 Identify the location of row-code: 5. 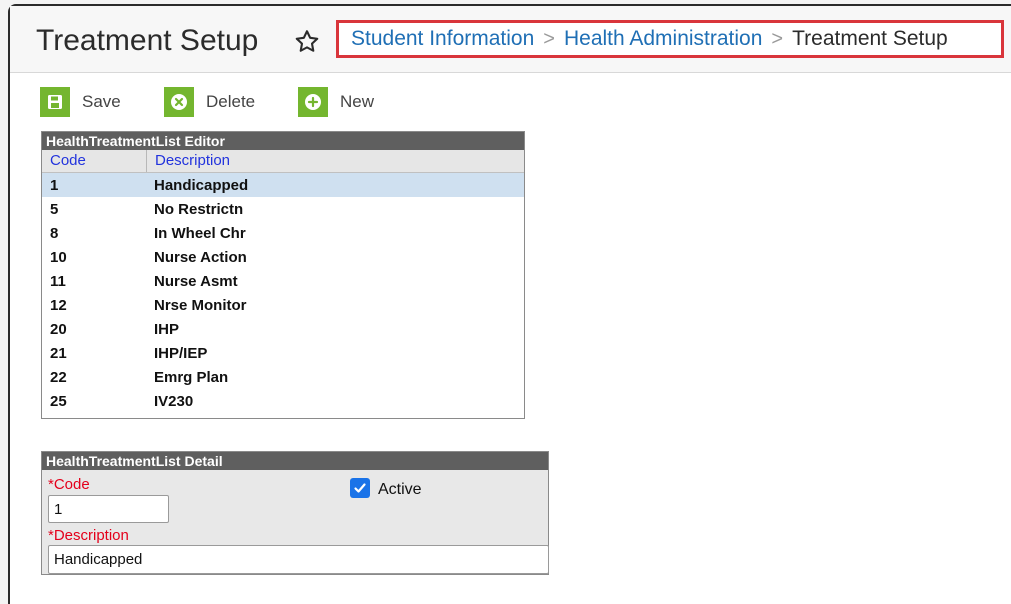
(54, 209).